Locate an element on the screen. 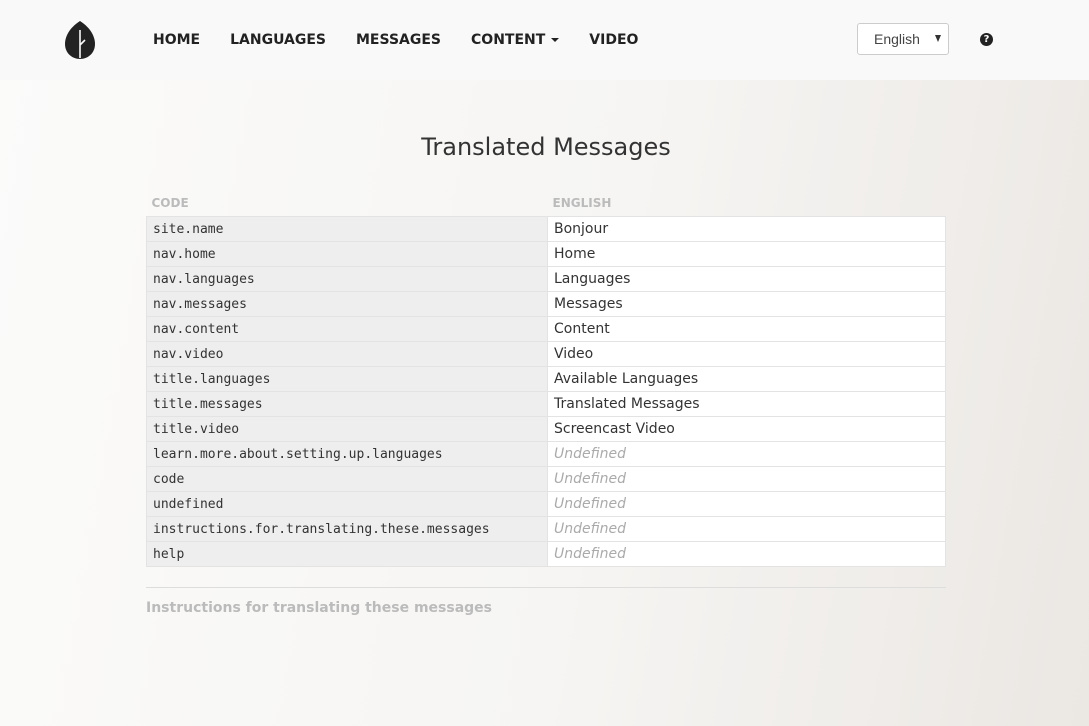 The image size is (1089, 726). message-code: help is located at coordinates (347, 554).